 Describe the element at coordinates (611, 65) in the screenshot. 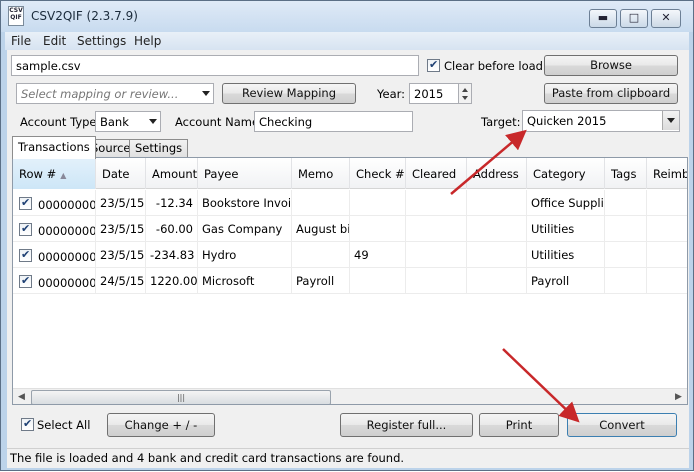

I see `browse-button: Browse` at that location.